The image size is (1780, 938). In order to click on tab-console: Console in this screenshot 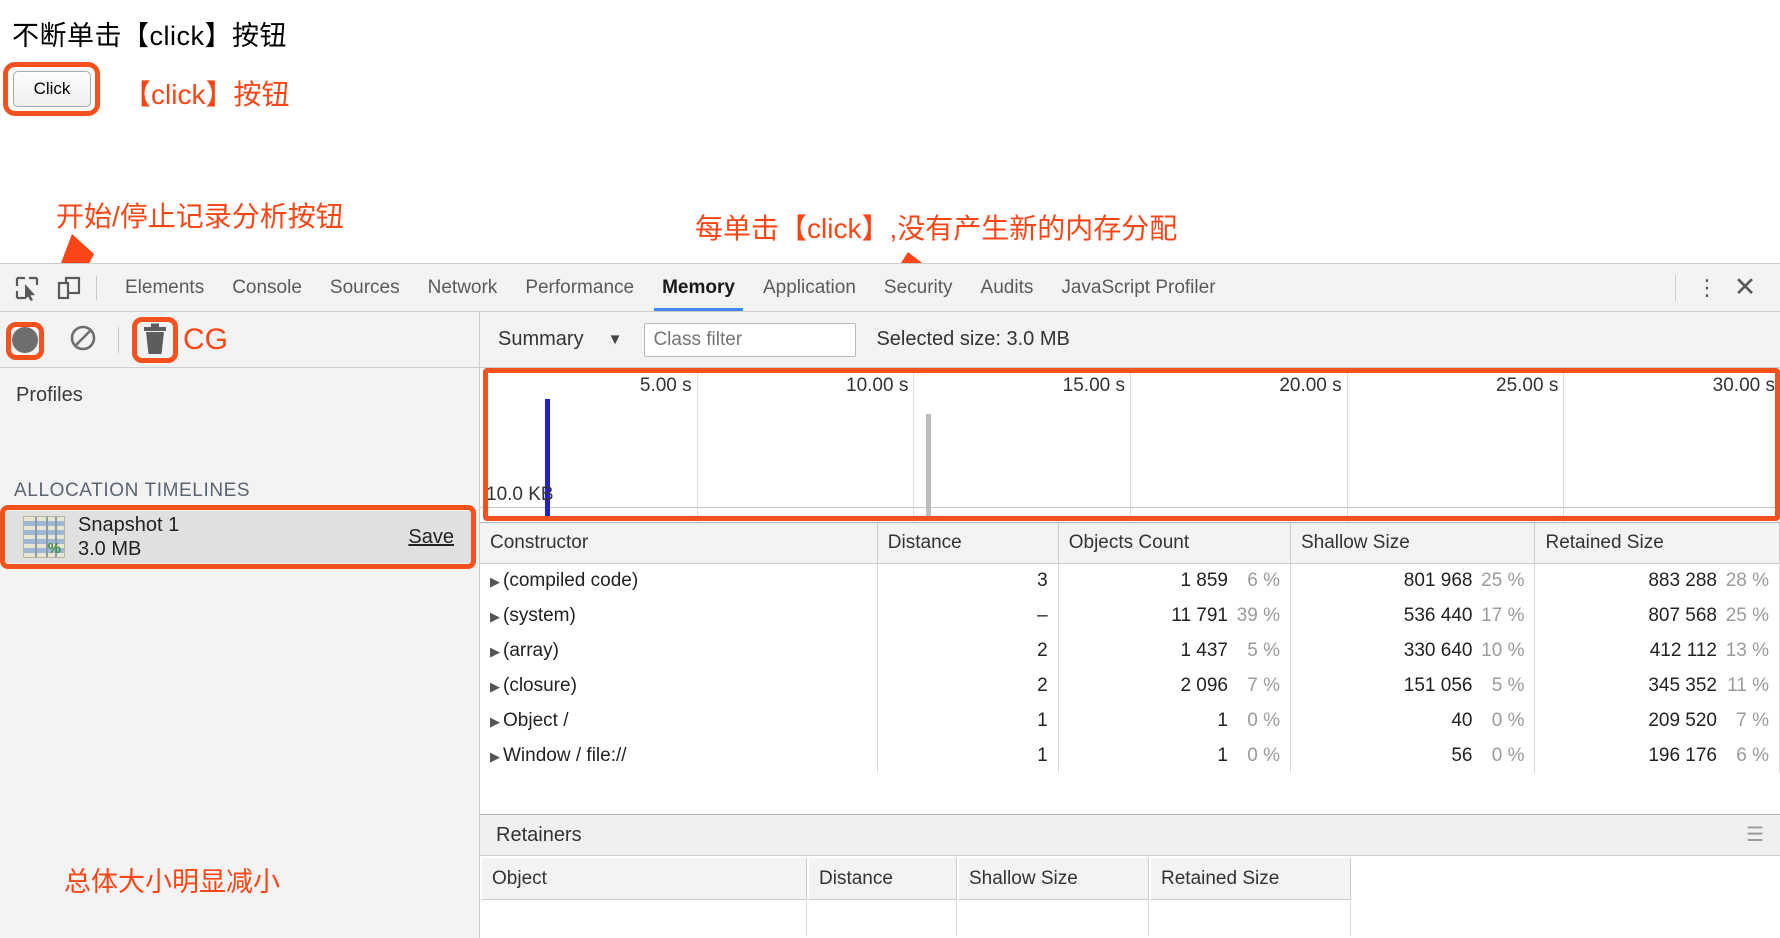, I will do `click(267, 287)`.